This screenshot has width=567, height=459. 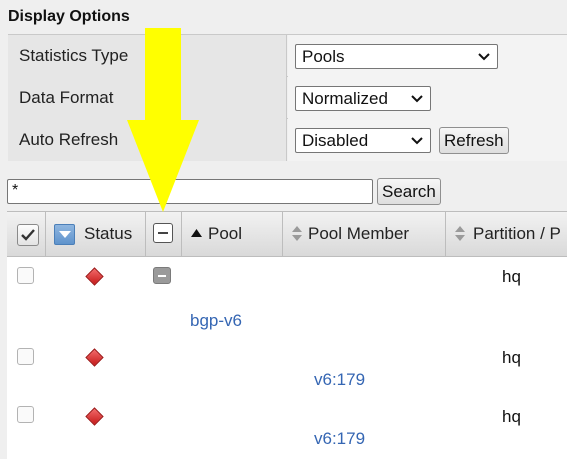 What do you see at coordinates (474, 140) in the screenshot?
I see `refresh-button: Refresh` at bounding box center [474, 140].